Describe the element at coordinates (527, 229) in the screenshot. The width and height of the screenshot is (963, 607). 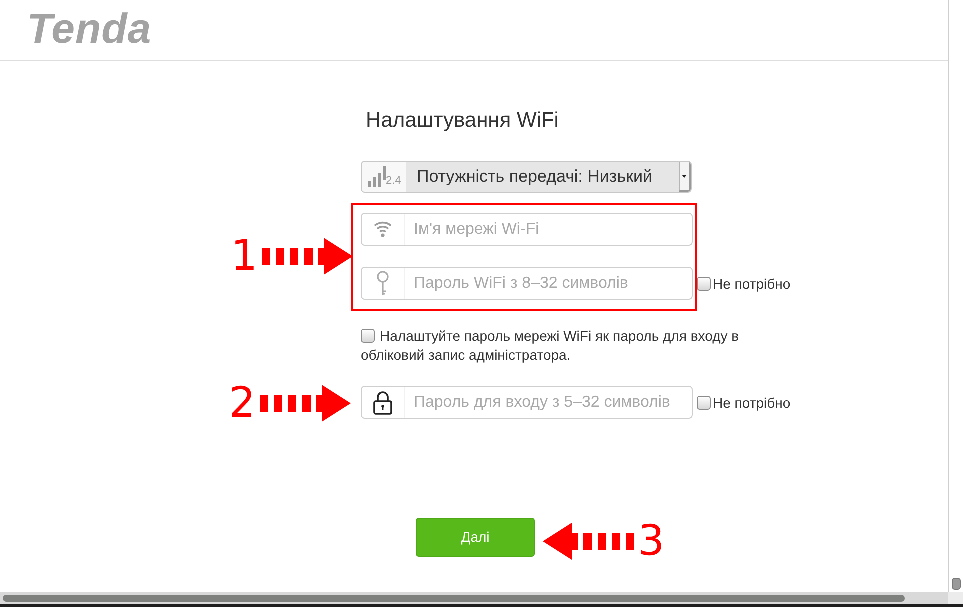
I see `wifi-name-field: Ім'я мережі Wi-Fi` at that location.